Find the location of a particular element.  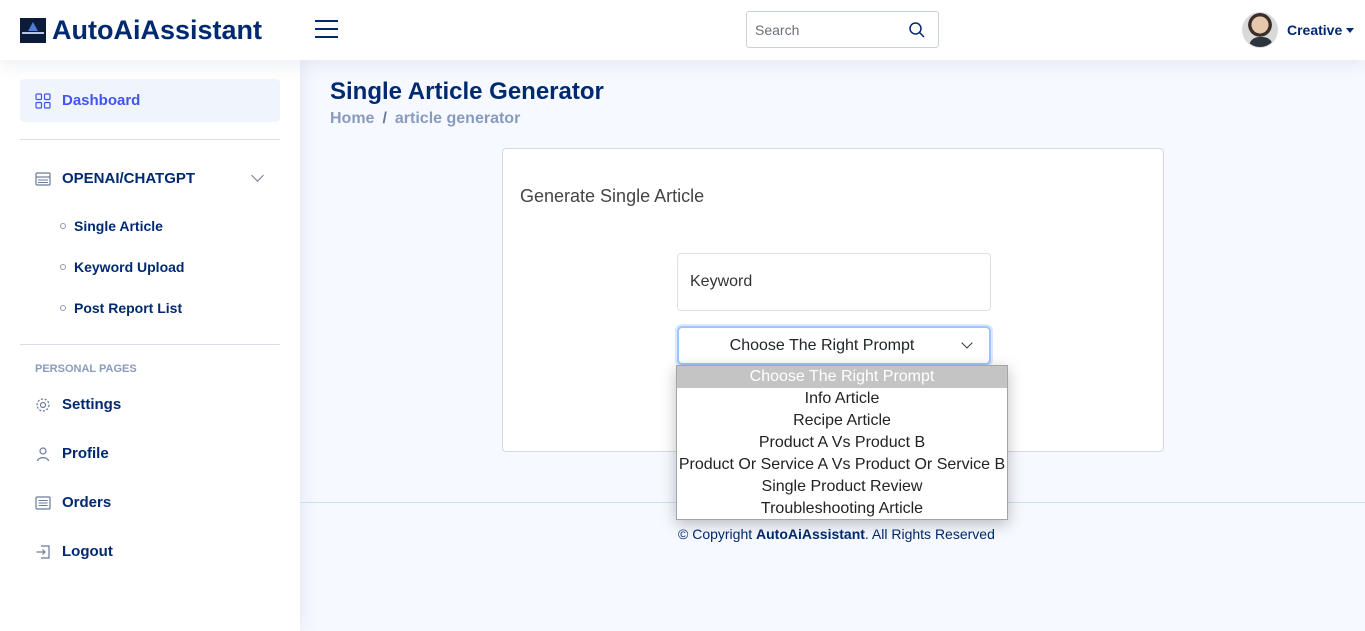

sidebar-item-orders: Orders is located at coordinates (150, 502).